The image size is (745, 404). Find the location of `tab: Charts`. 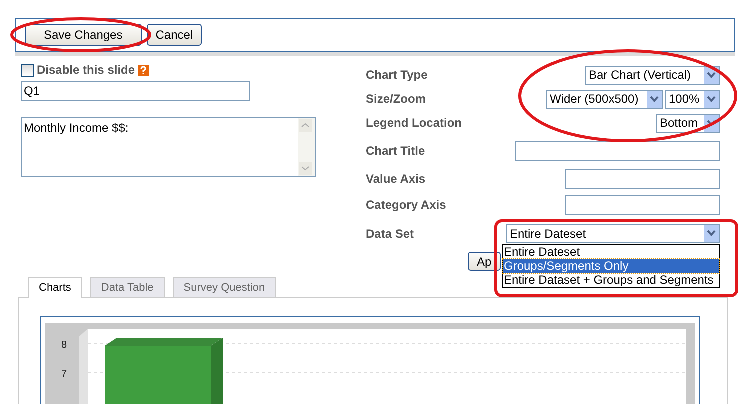

tab: Charts is located at coordinates (55, 287).